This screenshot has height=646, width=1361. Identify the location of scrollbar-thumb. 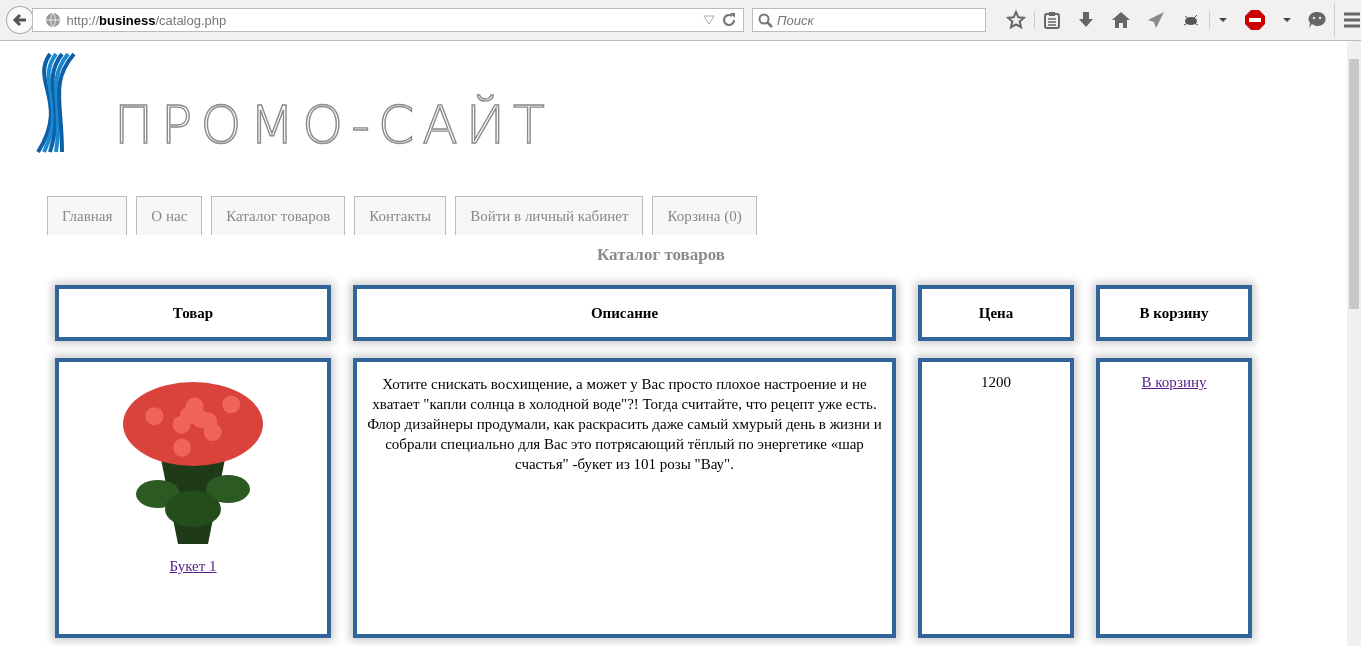
(1354, 184).